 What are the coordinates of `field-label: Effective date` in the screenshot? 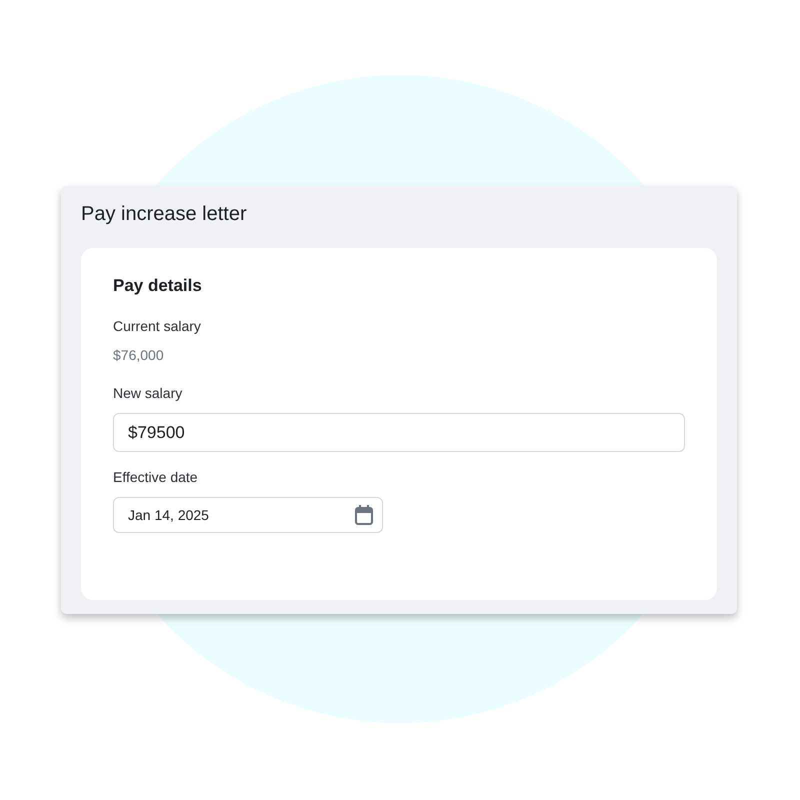 It's located at (155, 477).